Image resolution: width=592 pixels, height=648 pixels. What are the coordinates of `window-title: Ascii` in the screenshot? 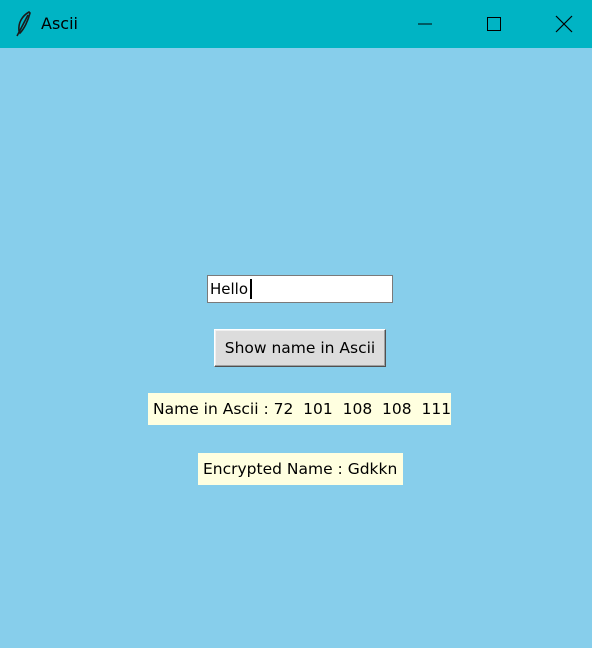 It's located at (59, 23).